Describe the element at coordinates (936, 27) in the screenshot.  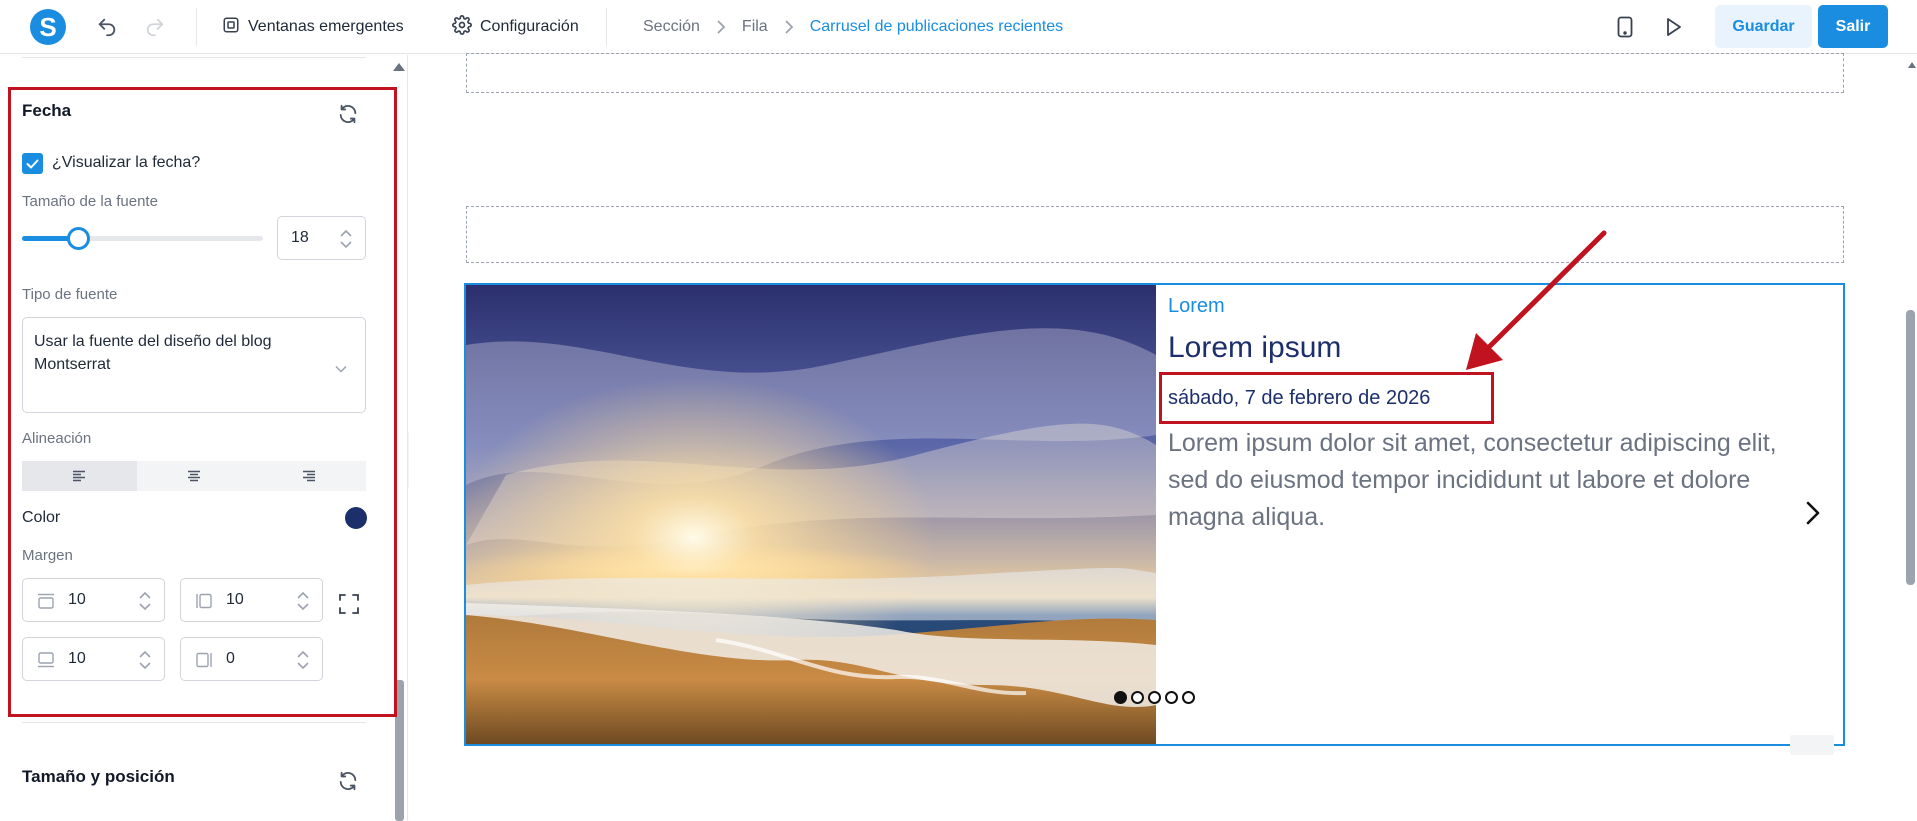
I see `breadcrumb-item-carousel: Carrusel de publicaciones recientes` at that location.